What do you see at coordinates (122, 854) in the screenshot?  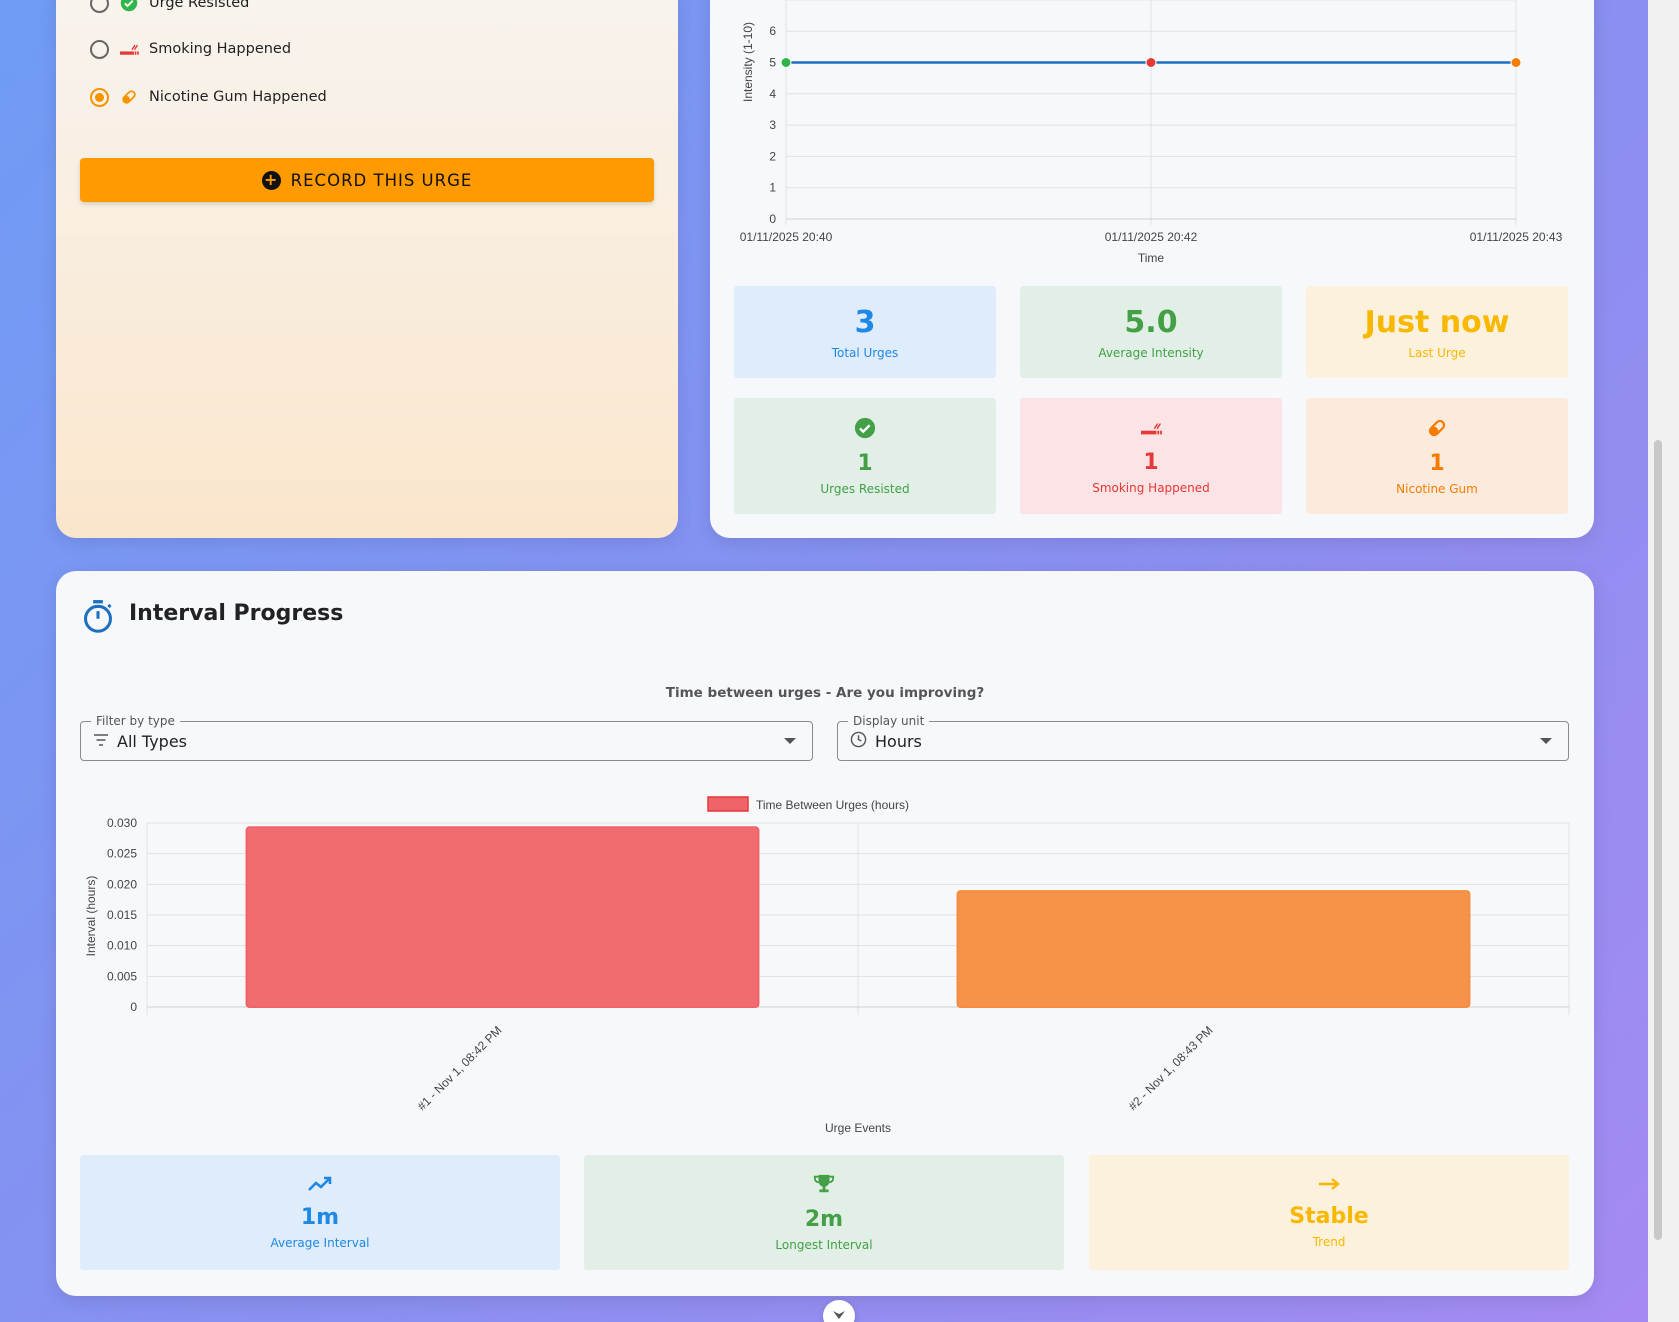 I see `y-tick-label: 0.025` at bounding box center [122, 854].